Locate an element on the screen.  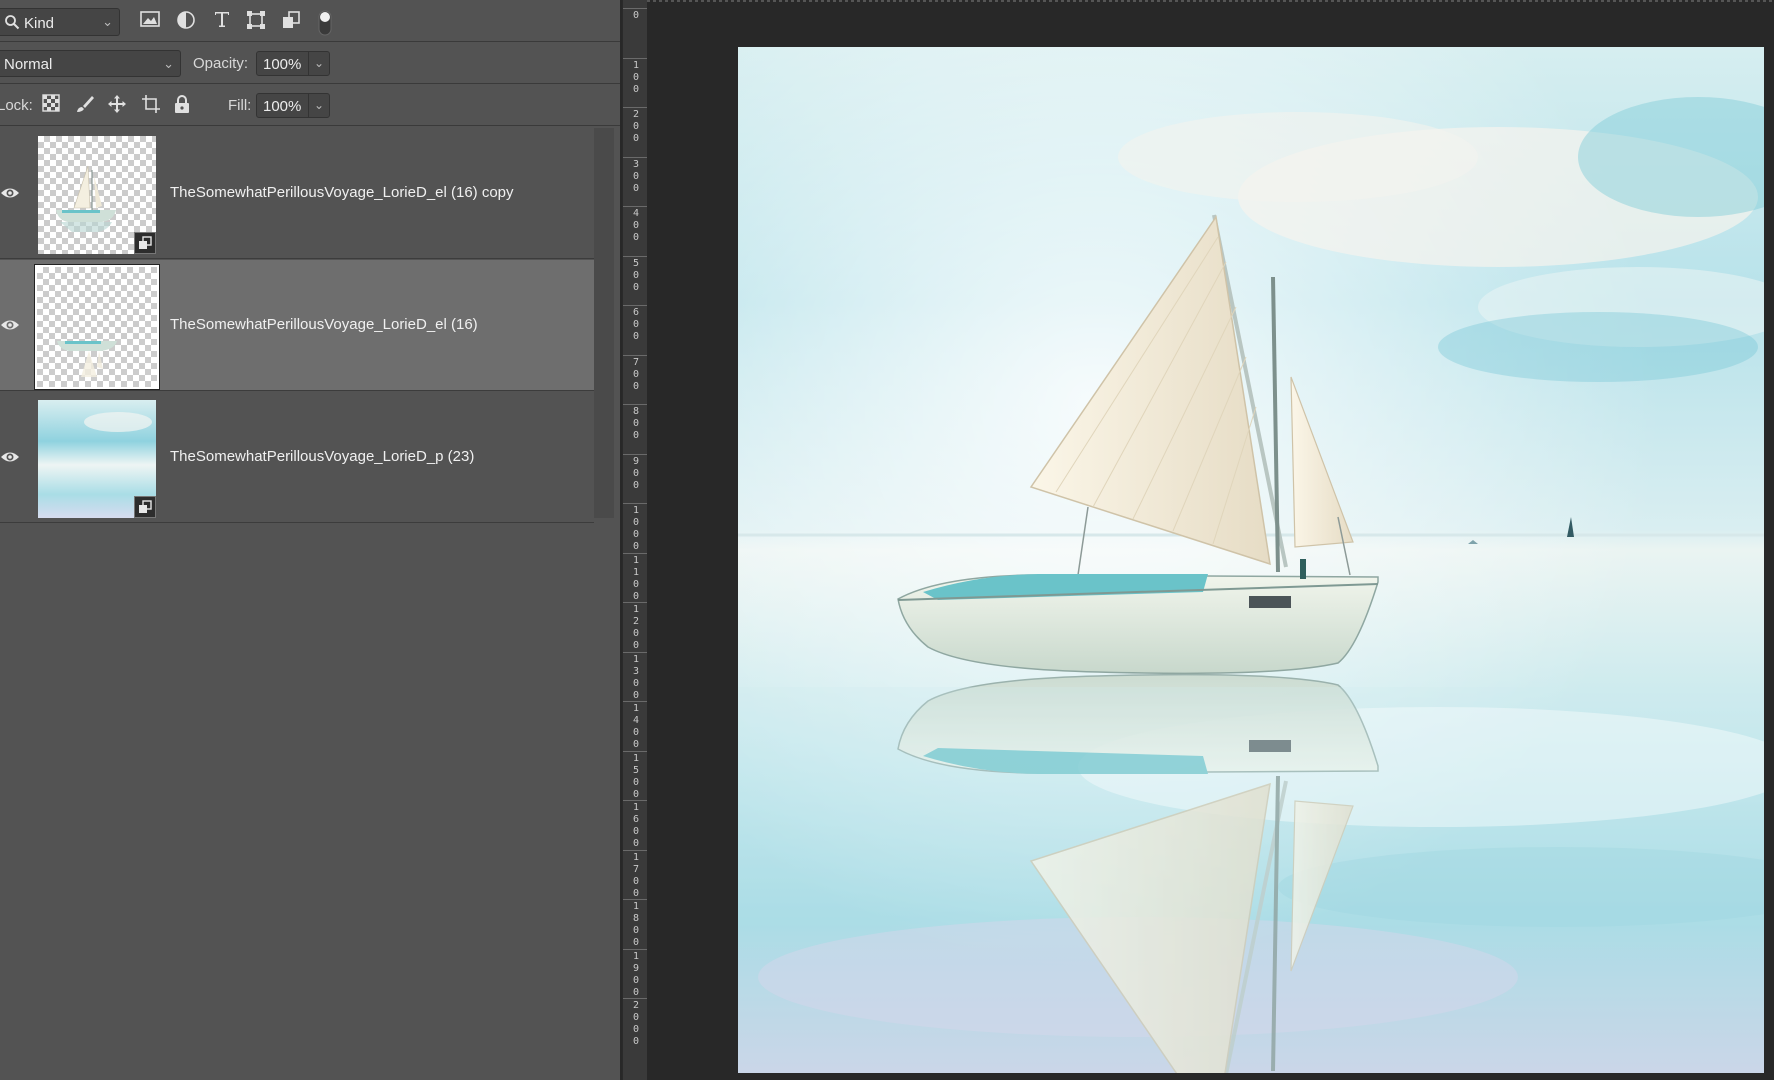
ruler-label: 700 is located at coordinates (636, 374).